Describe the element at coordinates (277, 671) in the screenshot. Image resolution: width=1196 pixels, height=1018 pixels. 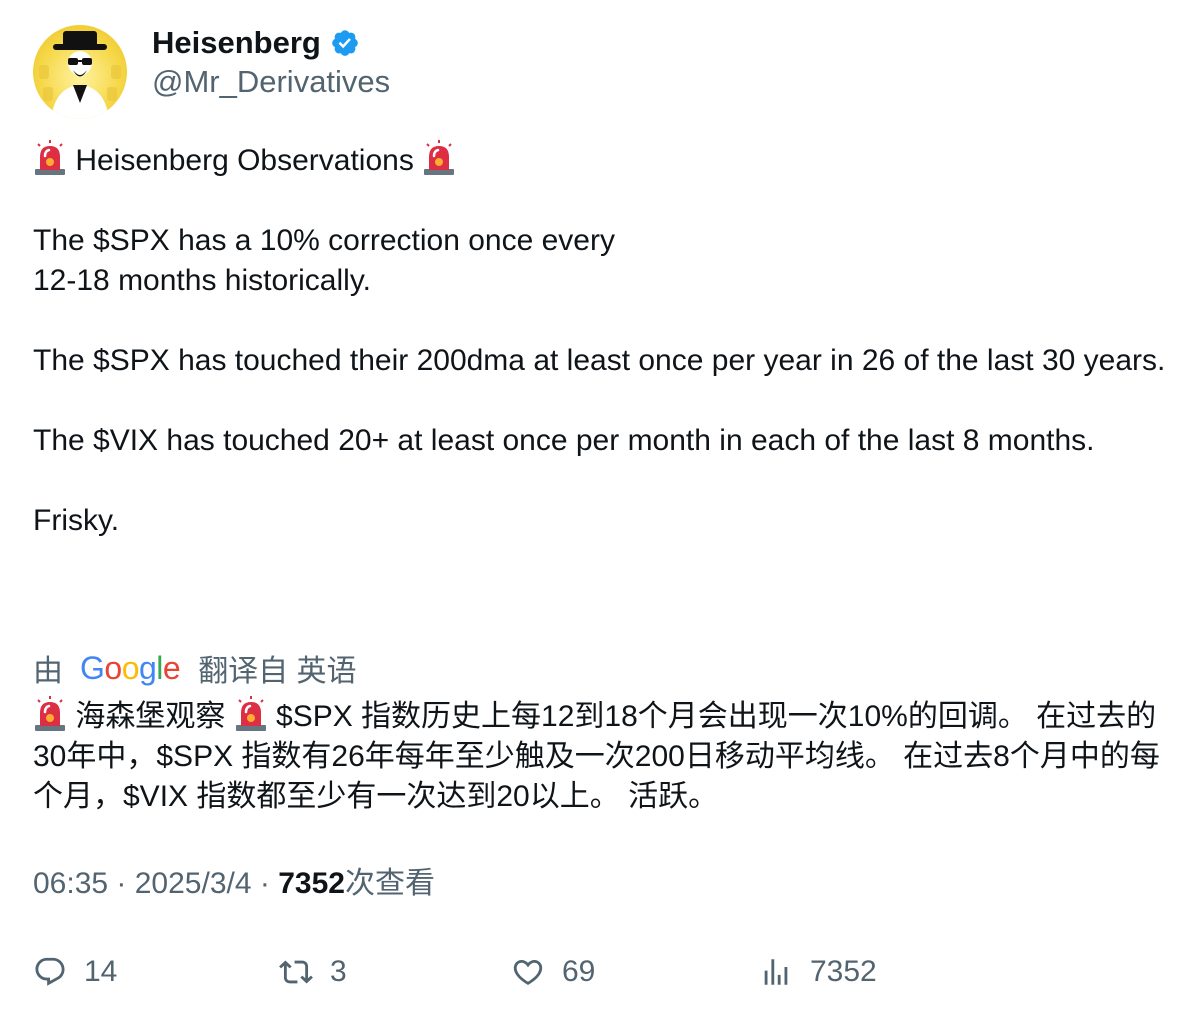
I see `translation-suffix: 翻译自 英语` at that location.